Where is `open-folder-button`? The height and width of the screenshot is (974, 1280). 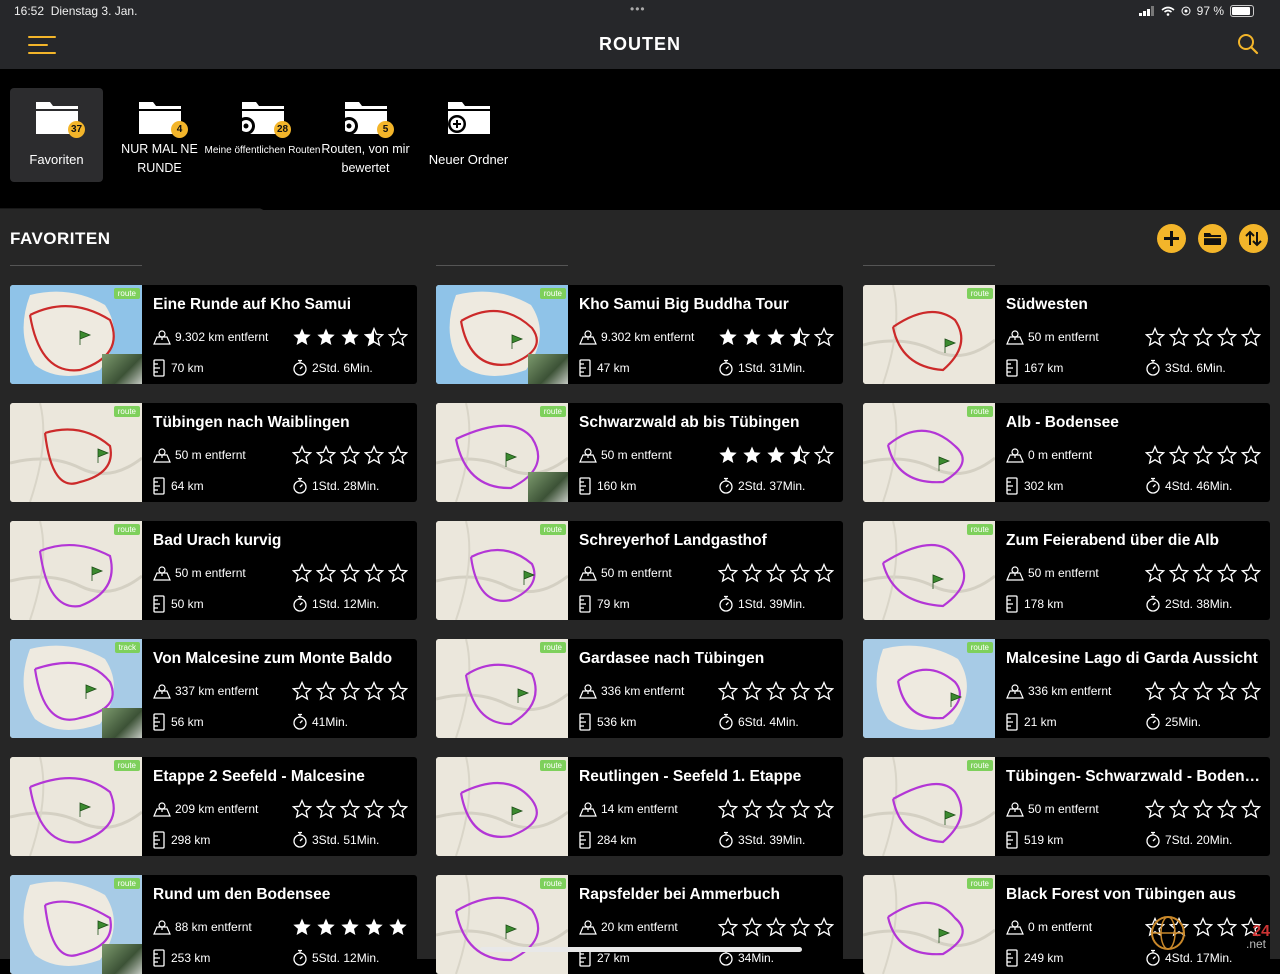 open-folder-button is located at coordinates (1212, 238).